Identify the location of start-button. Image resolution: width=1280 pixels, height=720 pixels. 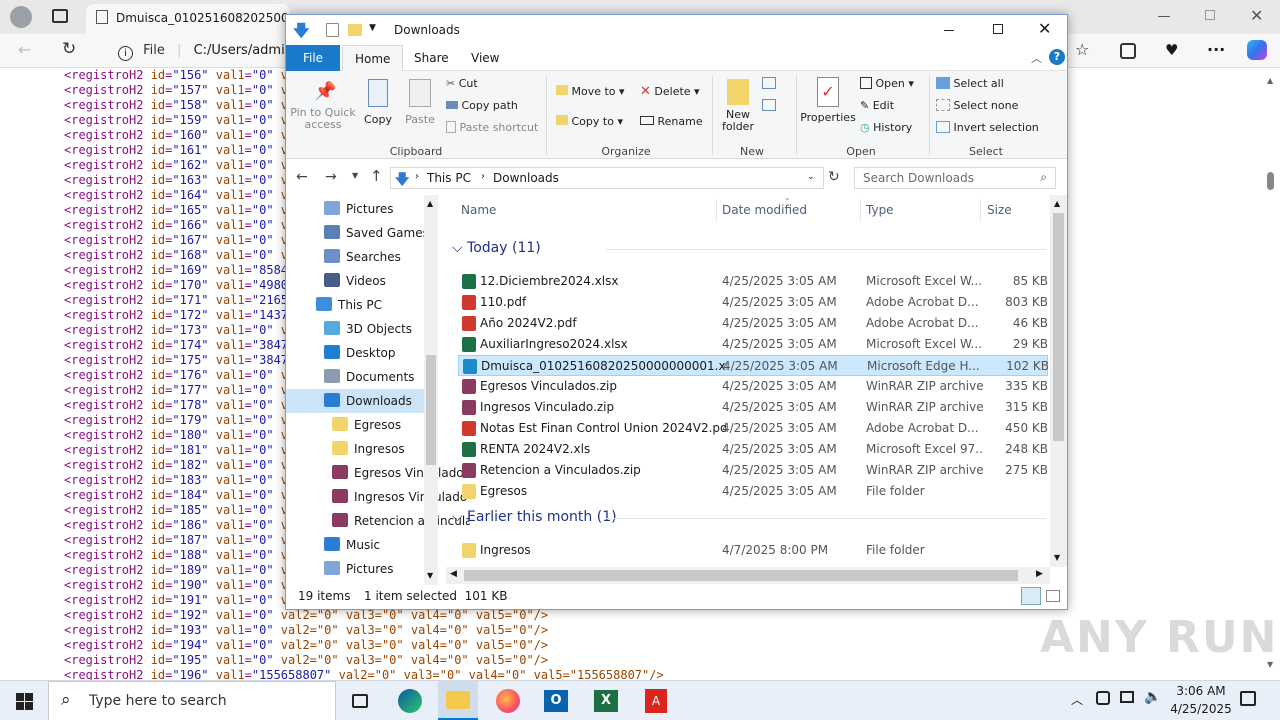
(24, 701).